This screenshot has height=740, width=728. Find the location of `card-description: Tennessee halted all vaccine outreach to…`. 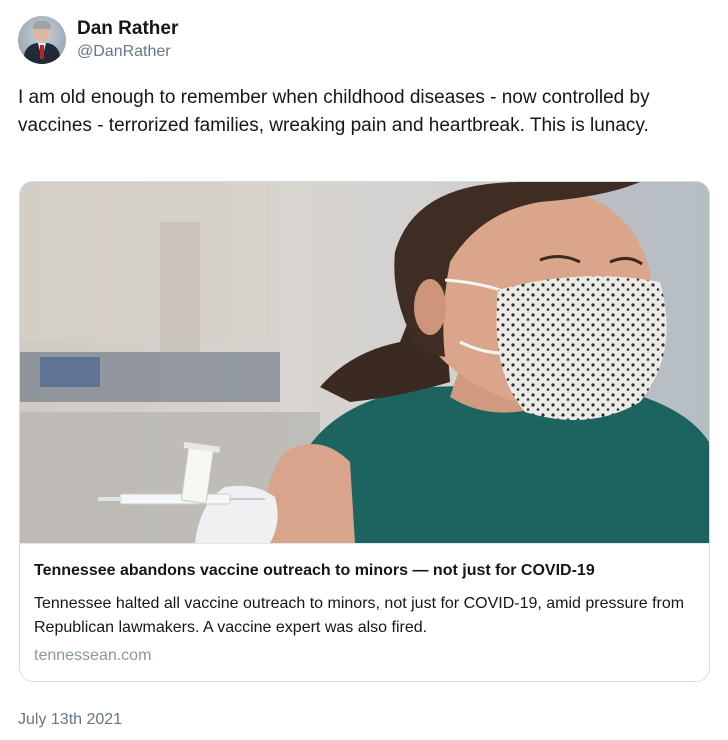

card-description: Tennessee halted all vaccine outreach to… is located at coordinates (359, 615).